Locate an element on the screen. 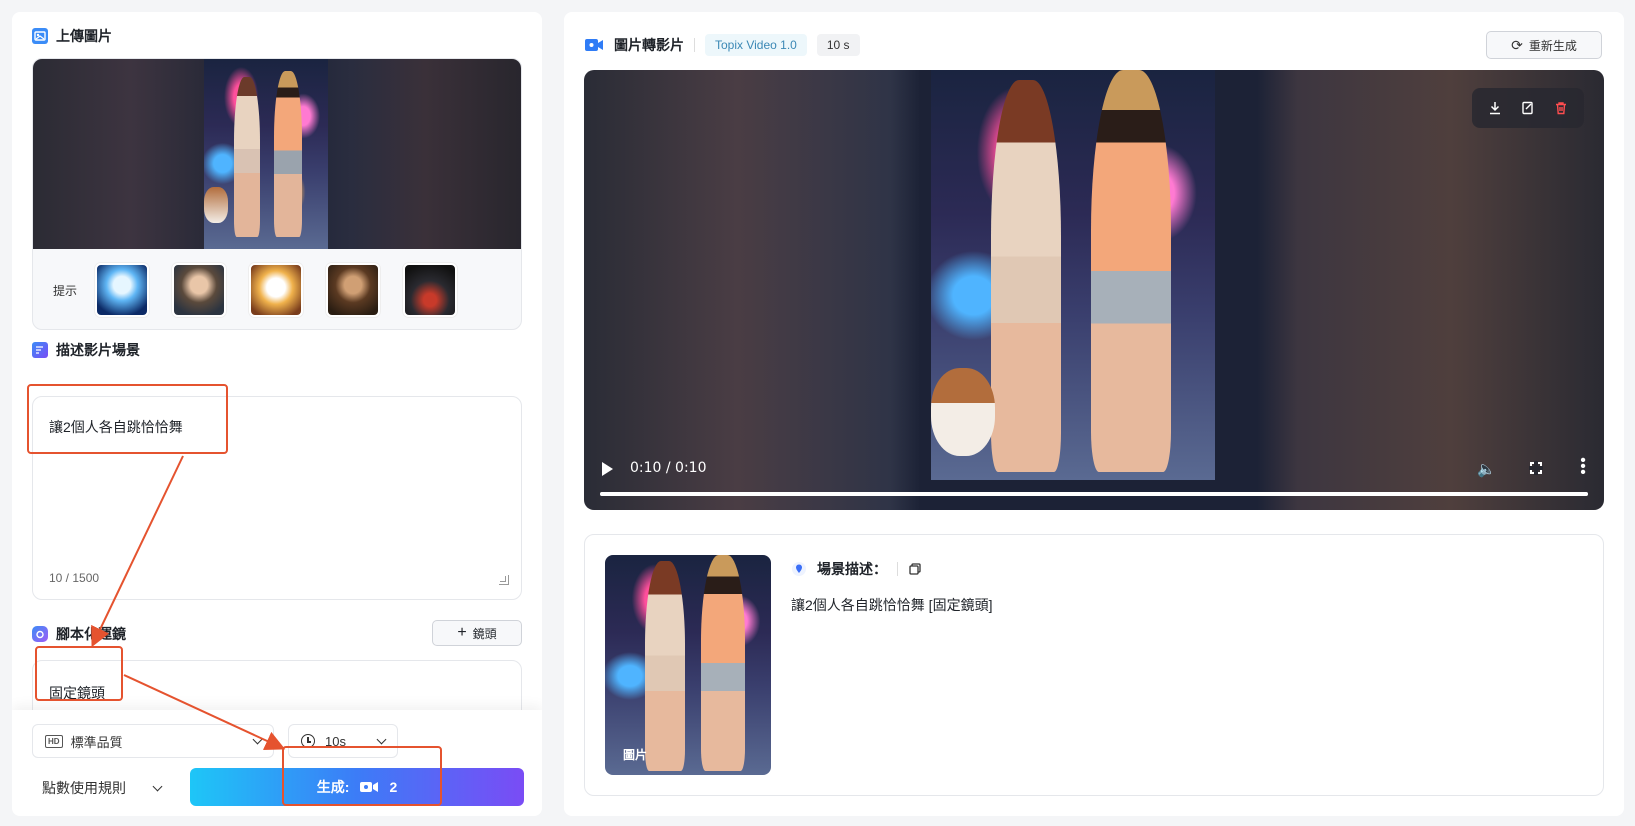 This screenshot has height=826, width=1635. result-thumbnail: 圖片 is located at coordinates (688, 665).